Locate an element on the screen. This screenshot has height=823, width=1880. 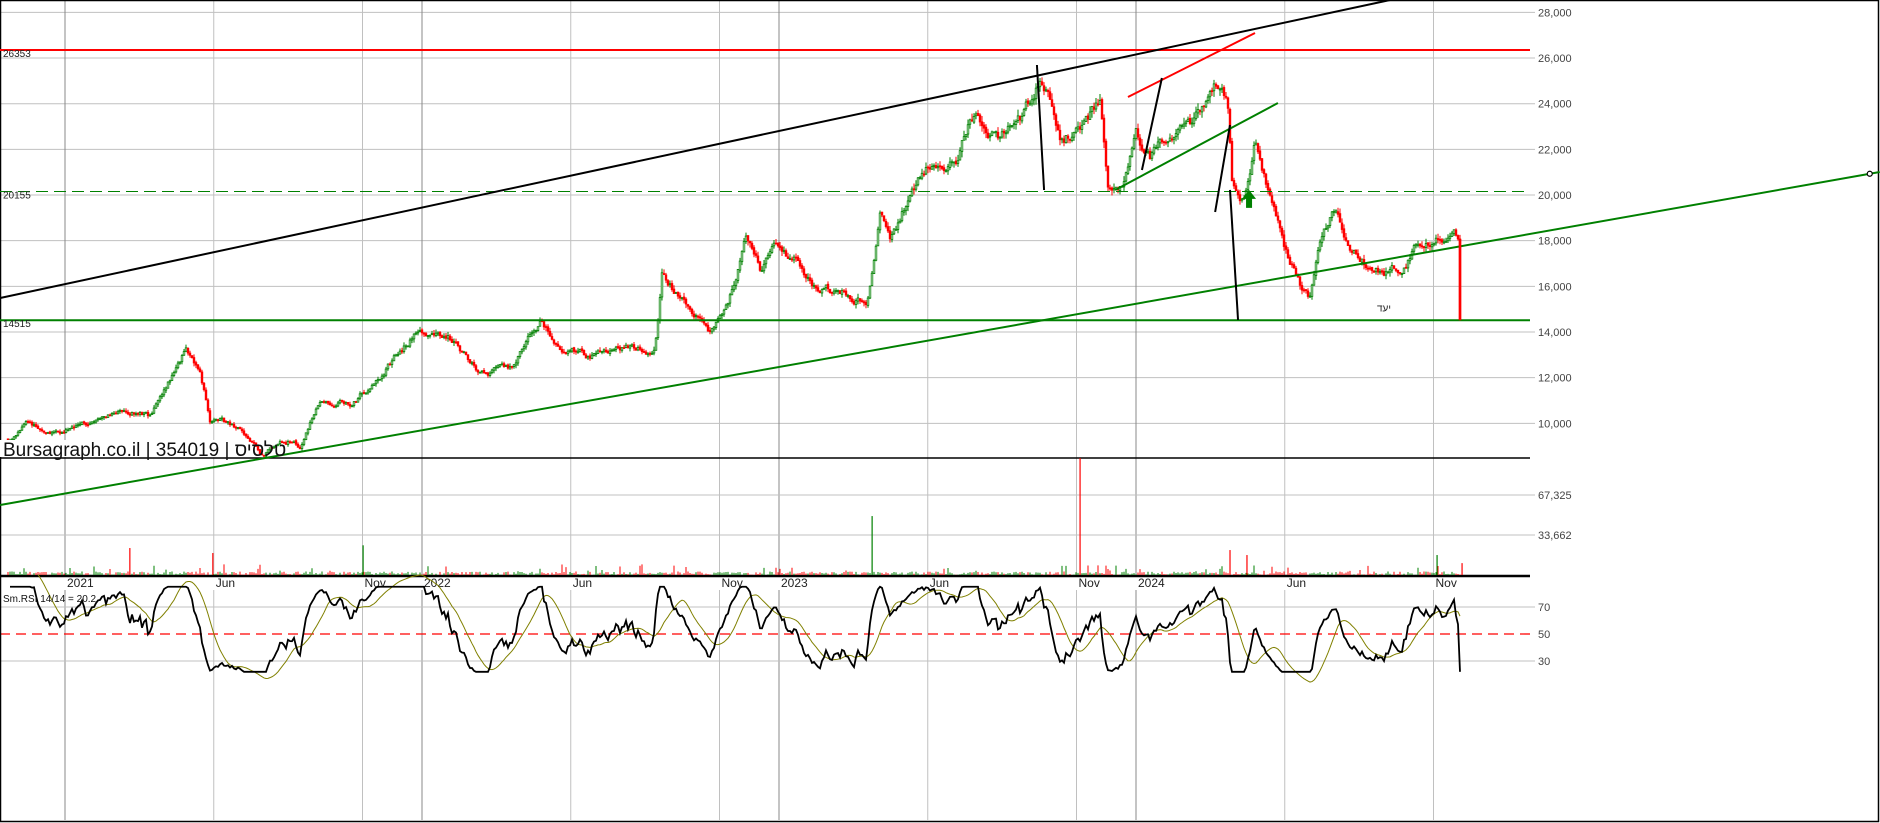
price-axis-label: 18,000 is located at coordinates (1555, 242).